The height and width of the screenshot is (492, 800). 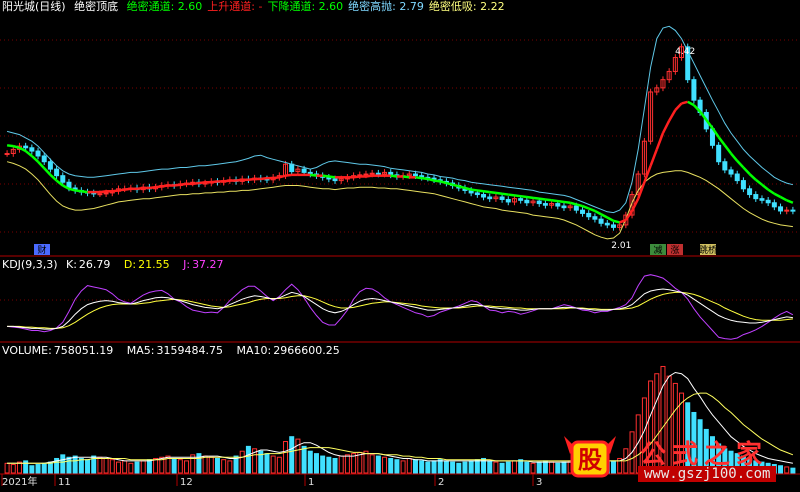 What do you see at coordinates (187, 264) in the screenshot?
I see `kdj-j-label: J:` at bounding box center [187, 264].